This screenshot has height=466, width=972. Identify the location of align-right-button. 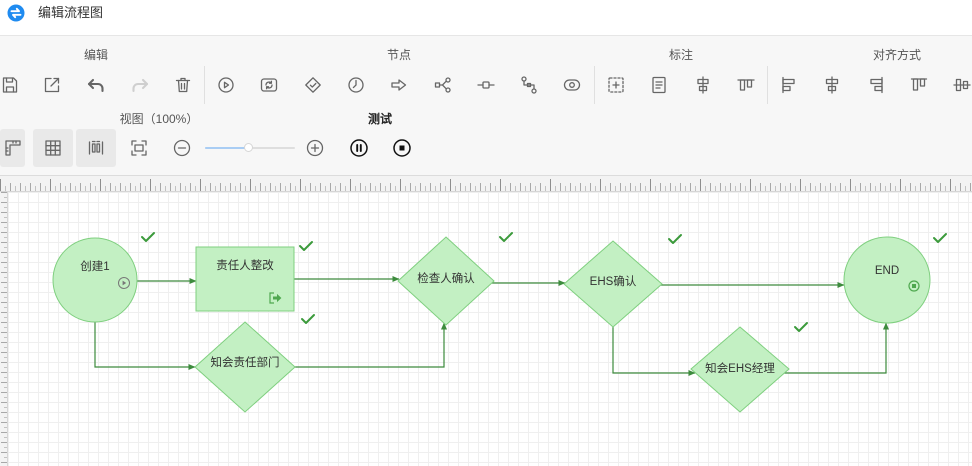
(876, 85).